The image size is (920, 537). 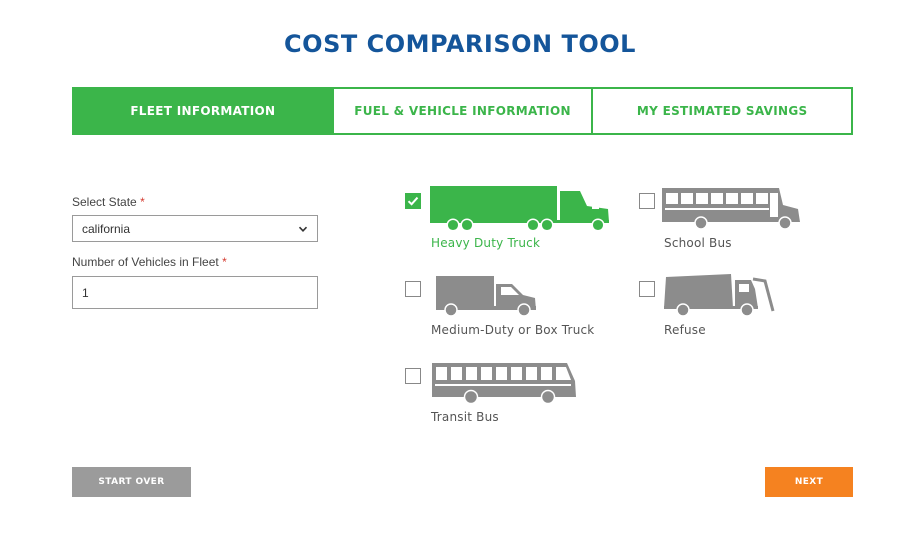 I want to click on tab-fuel-vehicle-information: FUEL & VEHICLE INFORMATION, so click(x=461, y=111).